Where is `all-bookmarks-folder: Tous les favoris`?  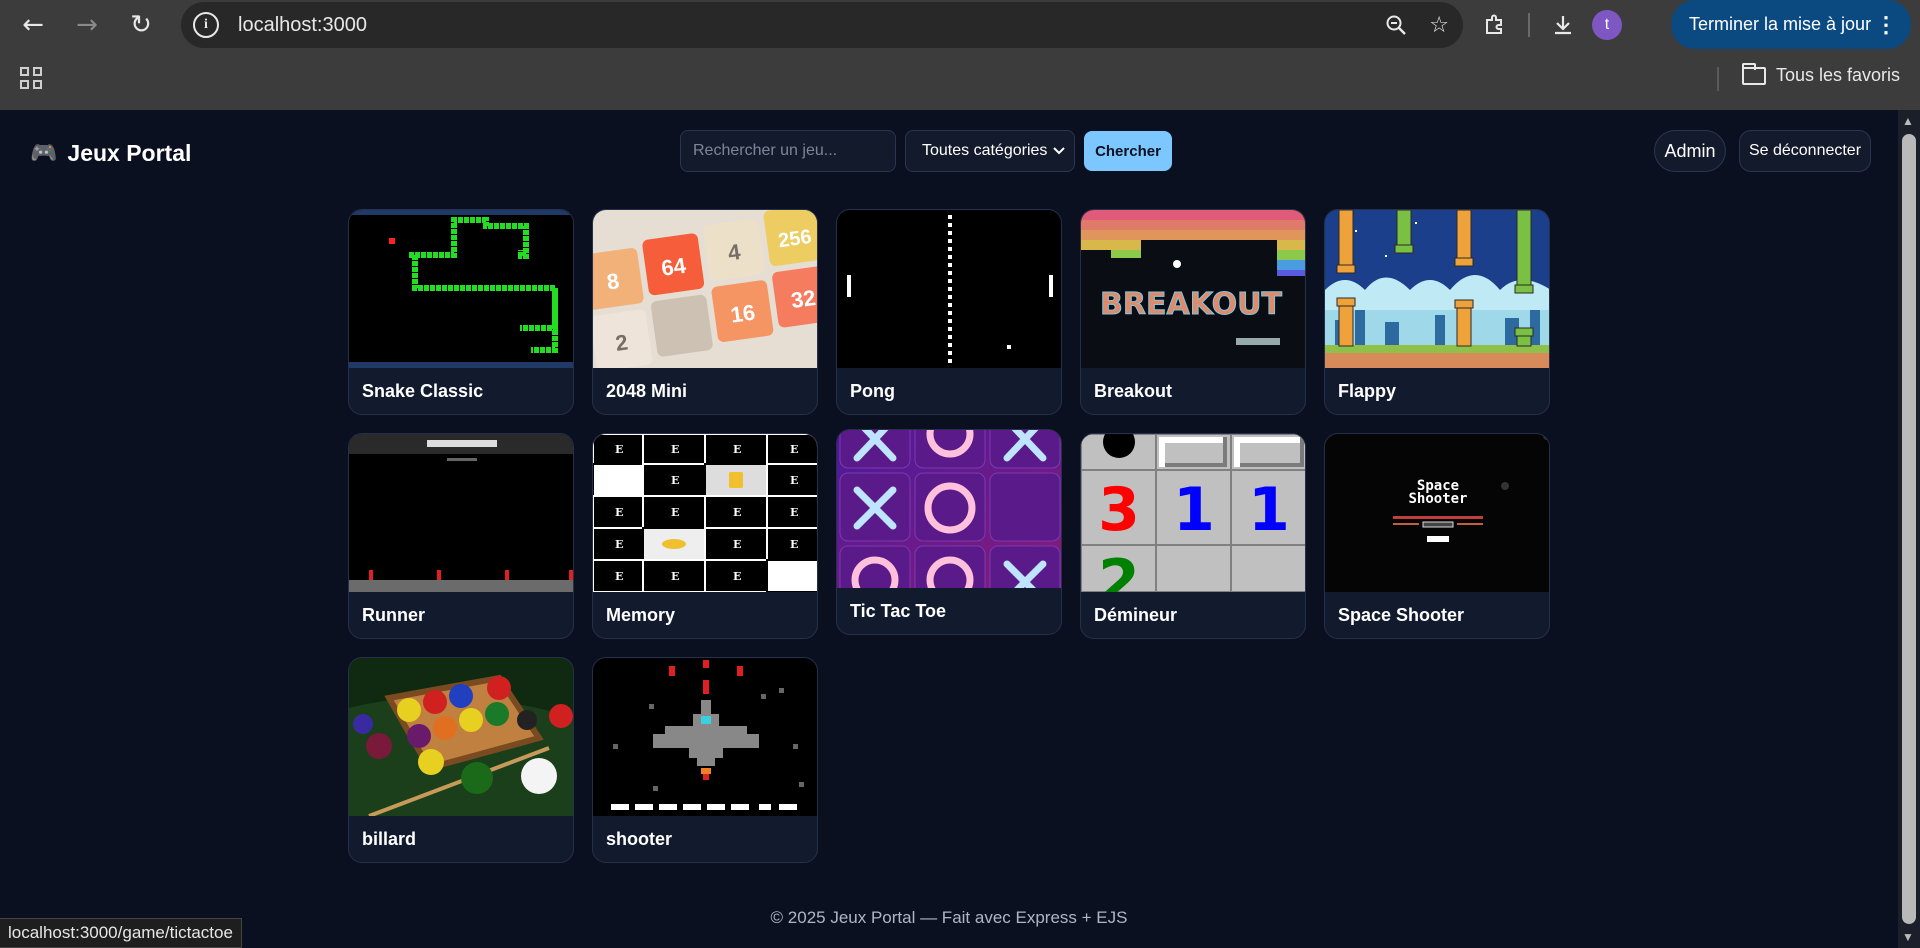
all-bookmarks-folder: Tous les favoris is located at coordinates (1821, 74).